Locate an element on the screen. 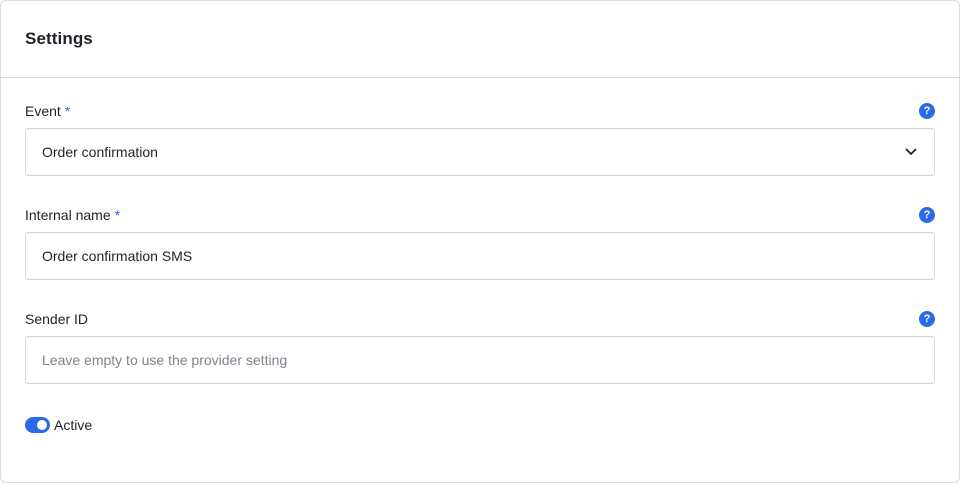  chevron-down-icon is located at coordinates (911, 152).